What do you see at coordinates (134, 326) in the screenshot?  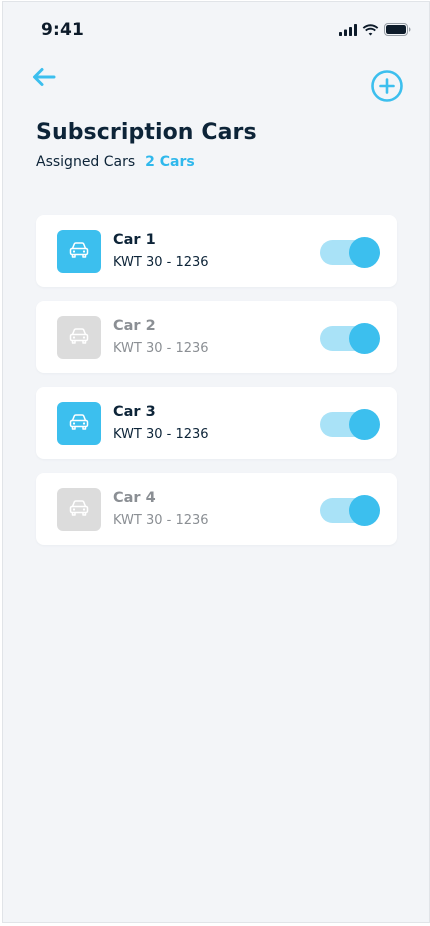 I see `car-name: Car 2` at bounding box center [134, 326].